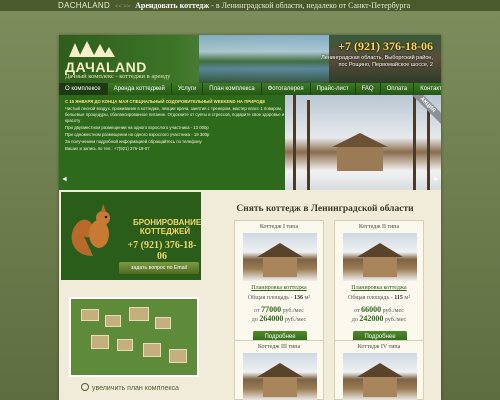 Image resolution: width=500 pixels, height=400 pixels. I want to click on cottage-card: Коттедж III типа, so click(279, 370).